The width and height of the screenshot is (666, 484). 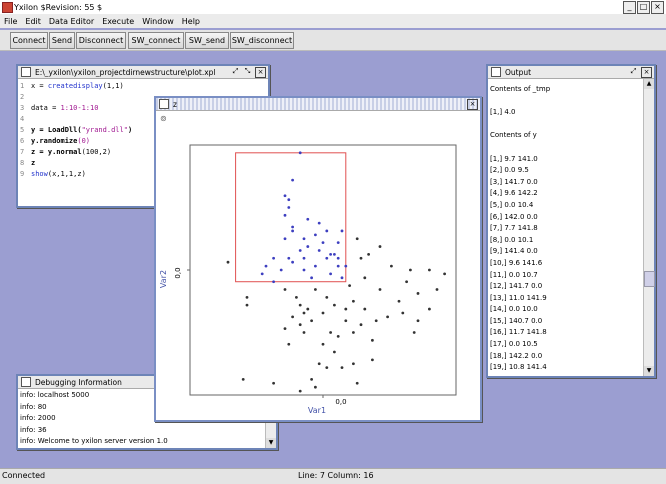 I want to click on maximize-icon: □, so click(x=643, y=7).